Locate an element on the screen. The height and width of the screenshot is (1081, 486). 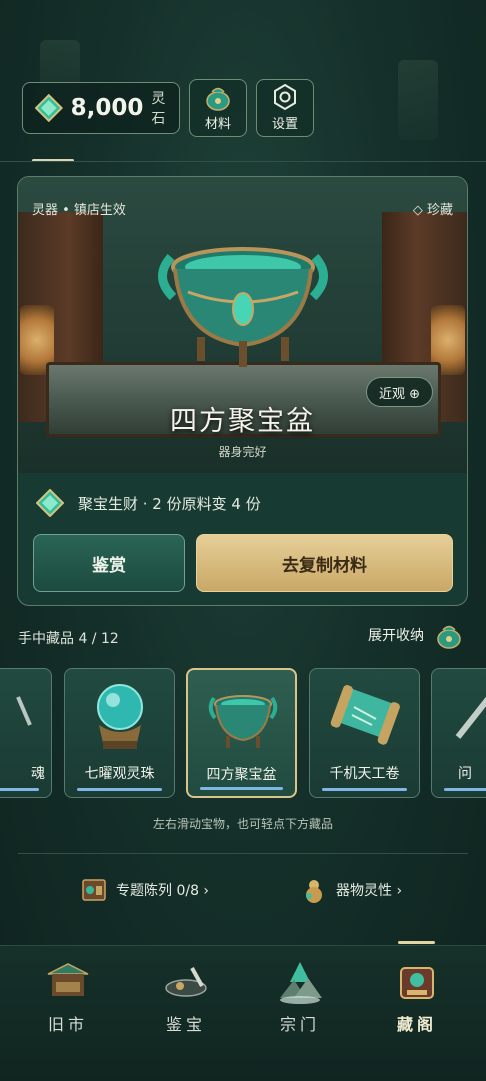
materials-label: 材料 is located at coordinates (217, 124).